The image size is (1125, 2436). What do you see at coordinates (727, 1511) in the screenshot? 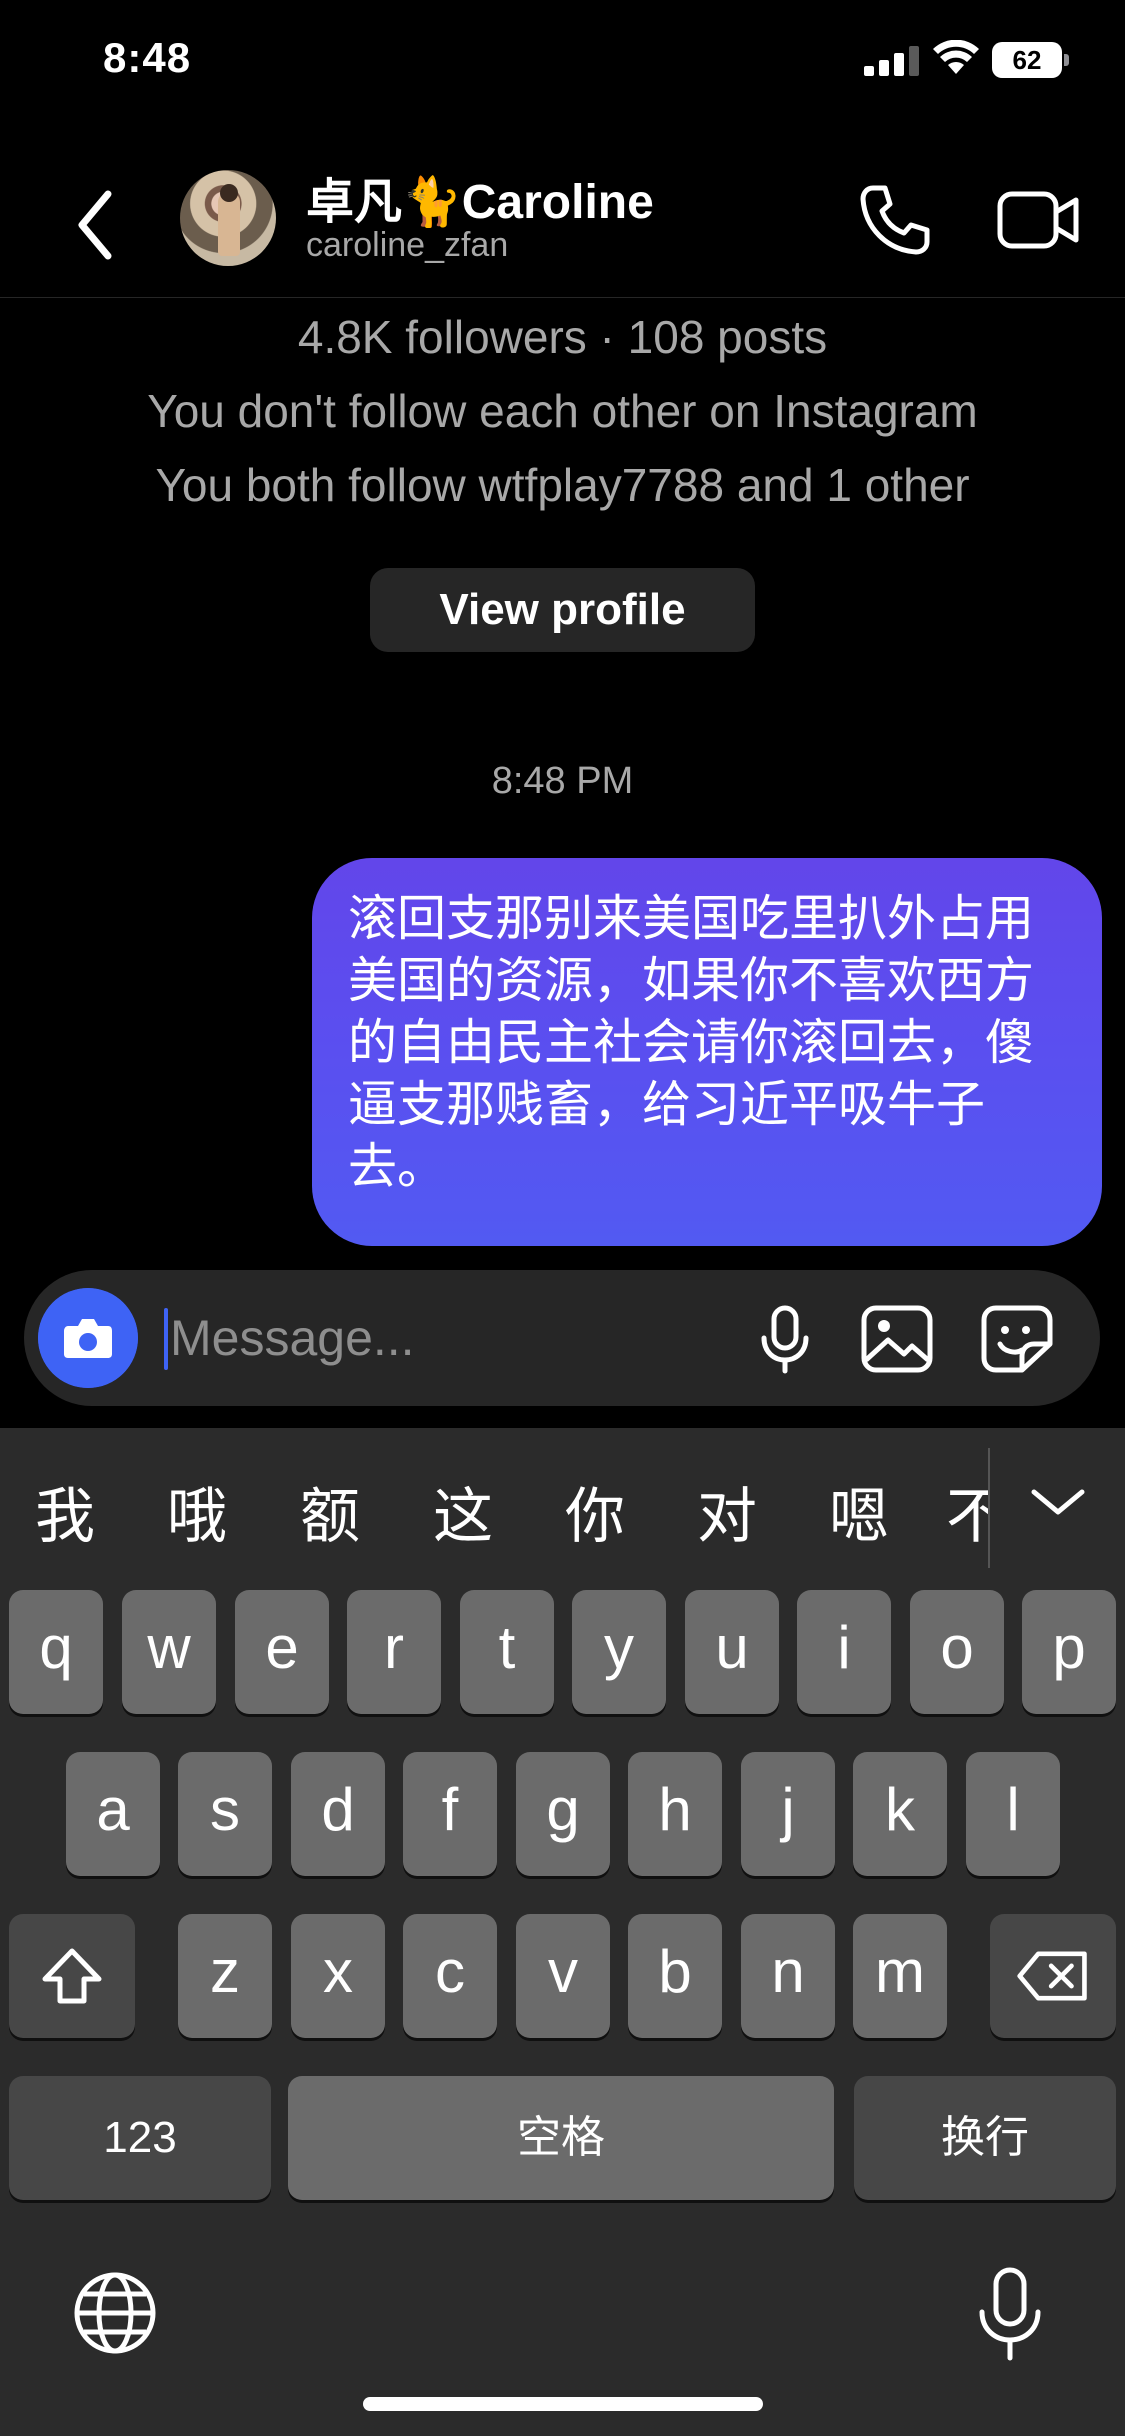
I see `candidate: 对` at bounding box center [727, 1511].